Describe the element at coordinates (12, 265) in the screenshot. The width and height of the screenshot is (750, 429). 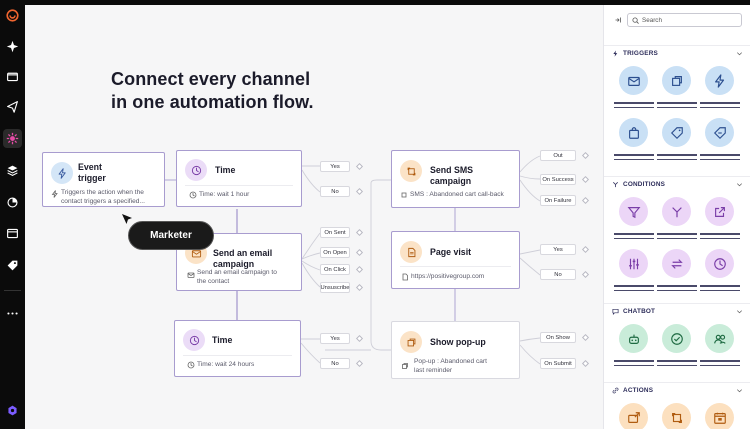
I see `tag-icon` at that location.